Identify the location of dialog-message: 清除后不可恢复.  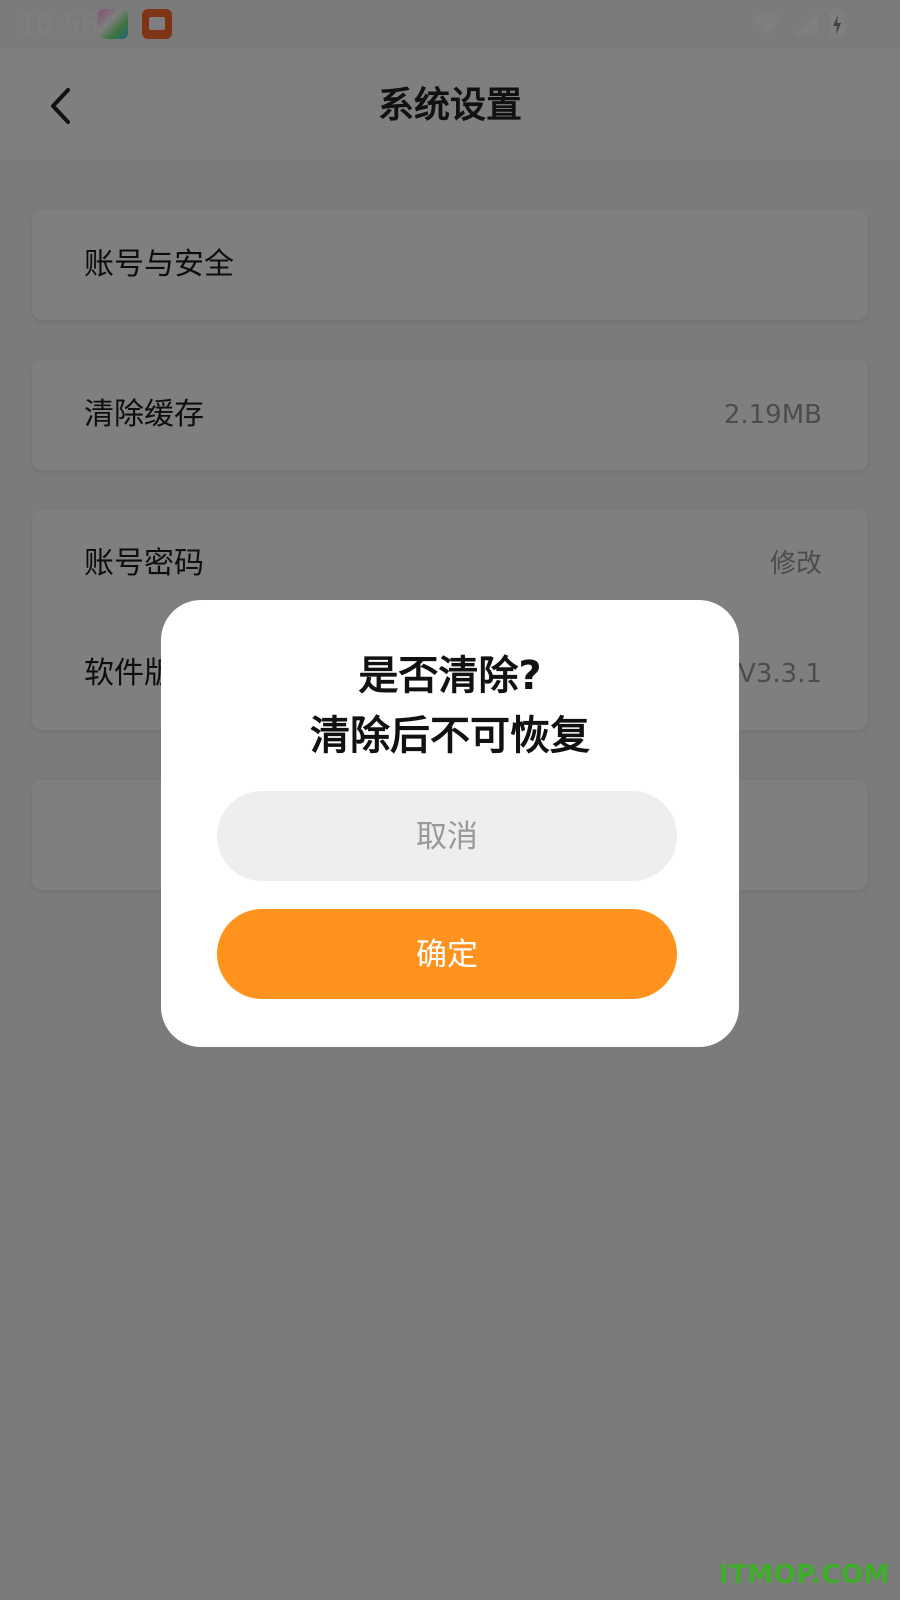
(450, 736).